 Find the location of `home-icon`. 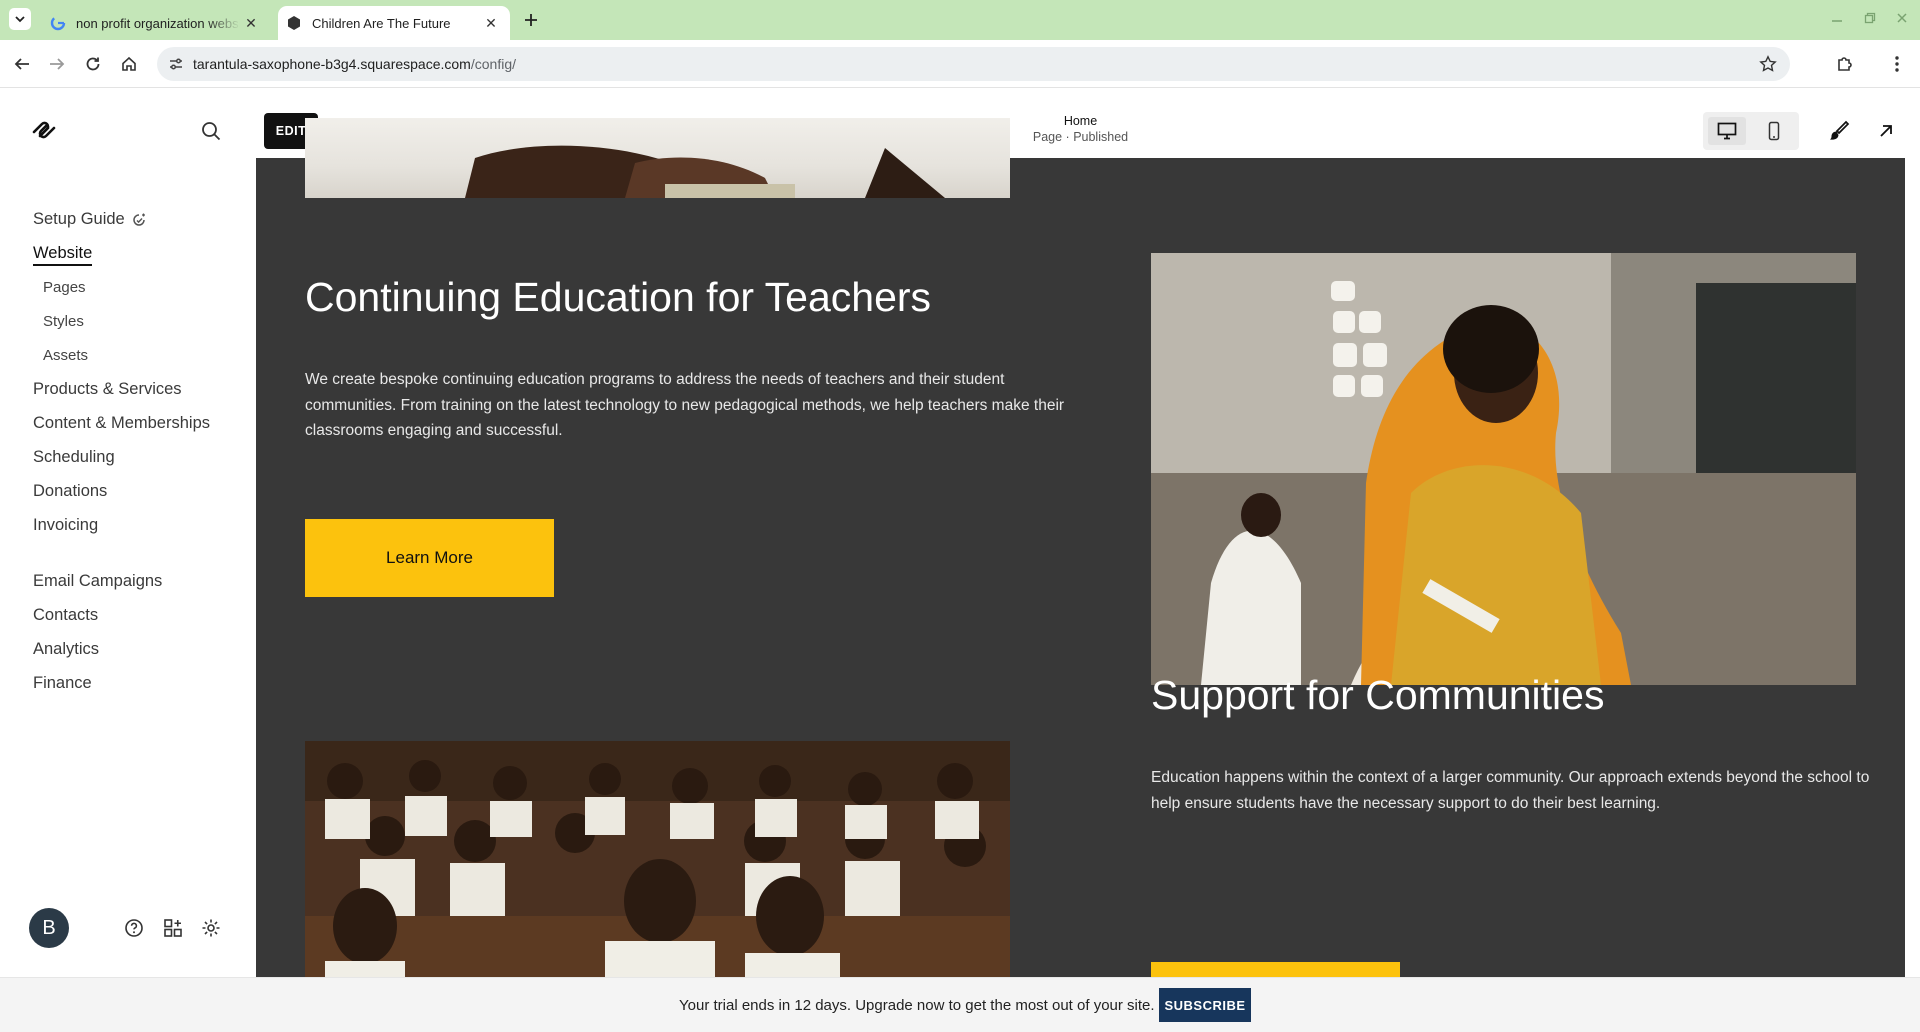

home-icon is located at coordinates (129, 63).